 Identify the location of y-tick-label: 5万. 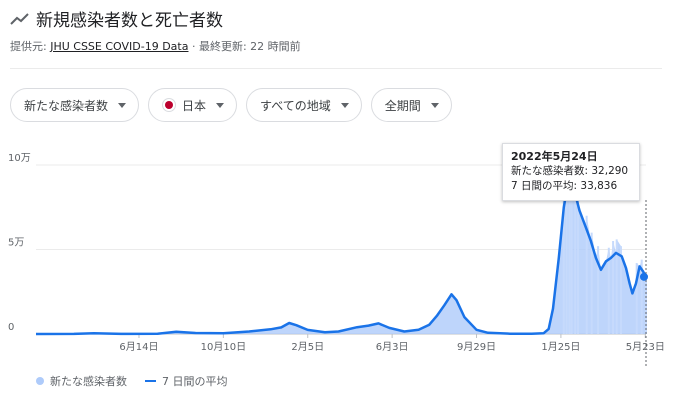
(16, 243).